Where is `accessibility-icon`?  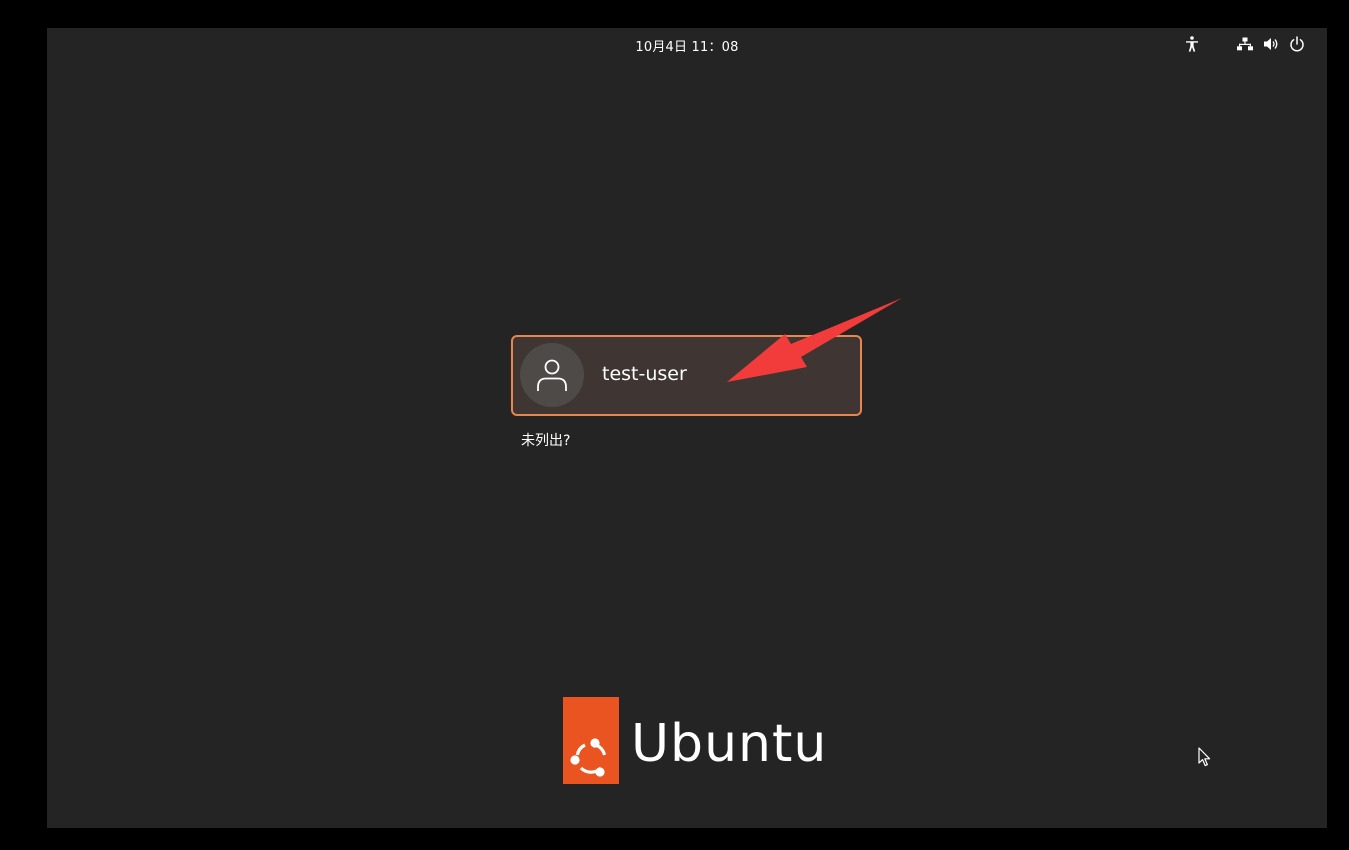 accessibility-icon is located at coordinates (1192, 44).